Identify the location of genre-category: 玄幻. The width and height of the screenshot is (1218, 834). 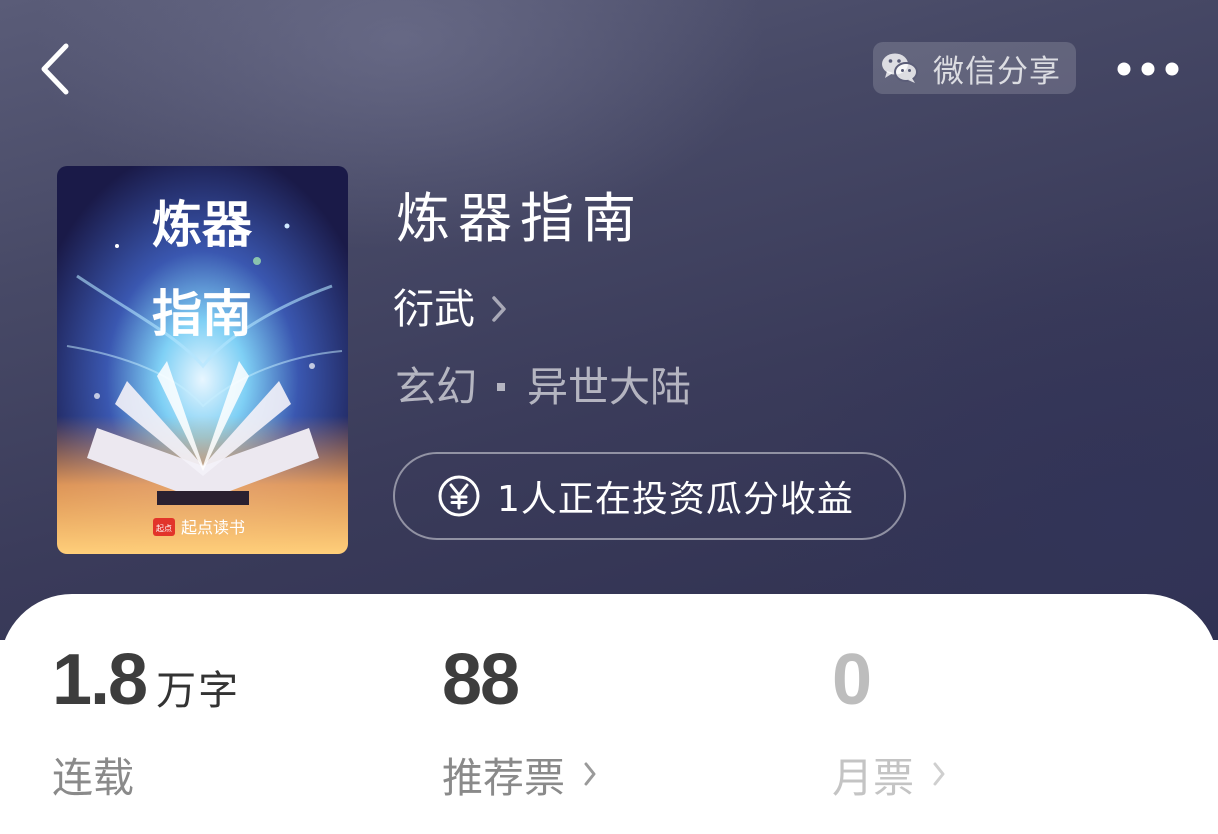
(436, 387).